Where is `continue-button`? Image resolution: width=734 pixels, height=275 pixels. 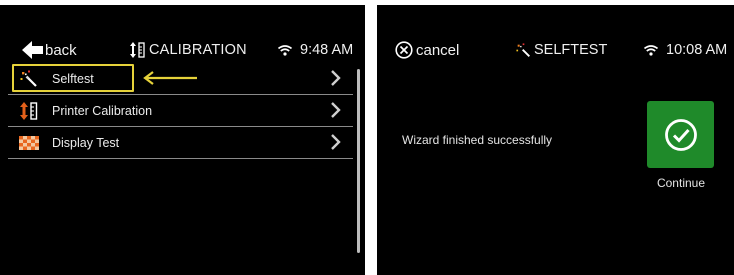
continue-button is located at coordinates (680, 134).